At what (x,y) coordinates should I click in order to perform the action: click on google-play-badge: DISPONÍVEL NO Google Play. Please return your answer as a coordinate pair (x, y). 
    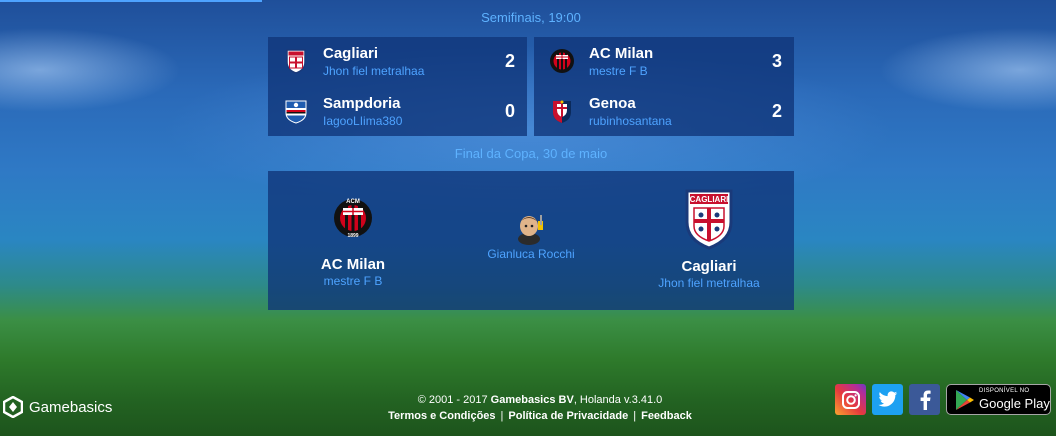
    Looking at the image, I should click on (998, 399).